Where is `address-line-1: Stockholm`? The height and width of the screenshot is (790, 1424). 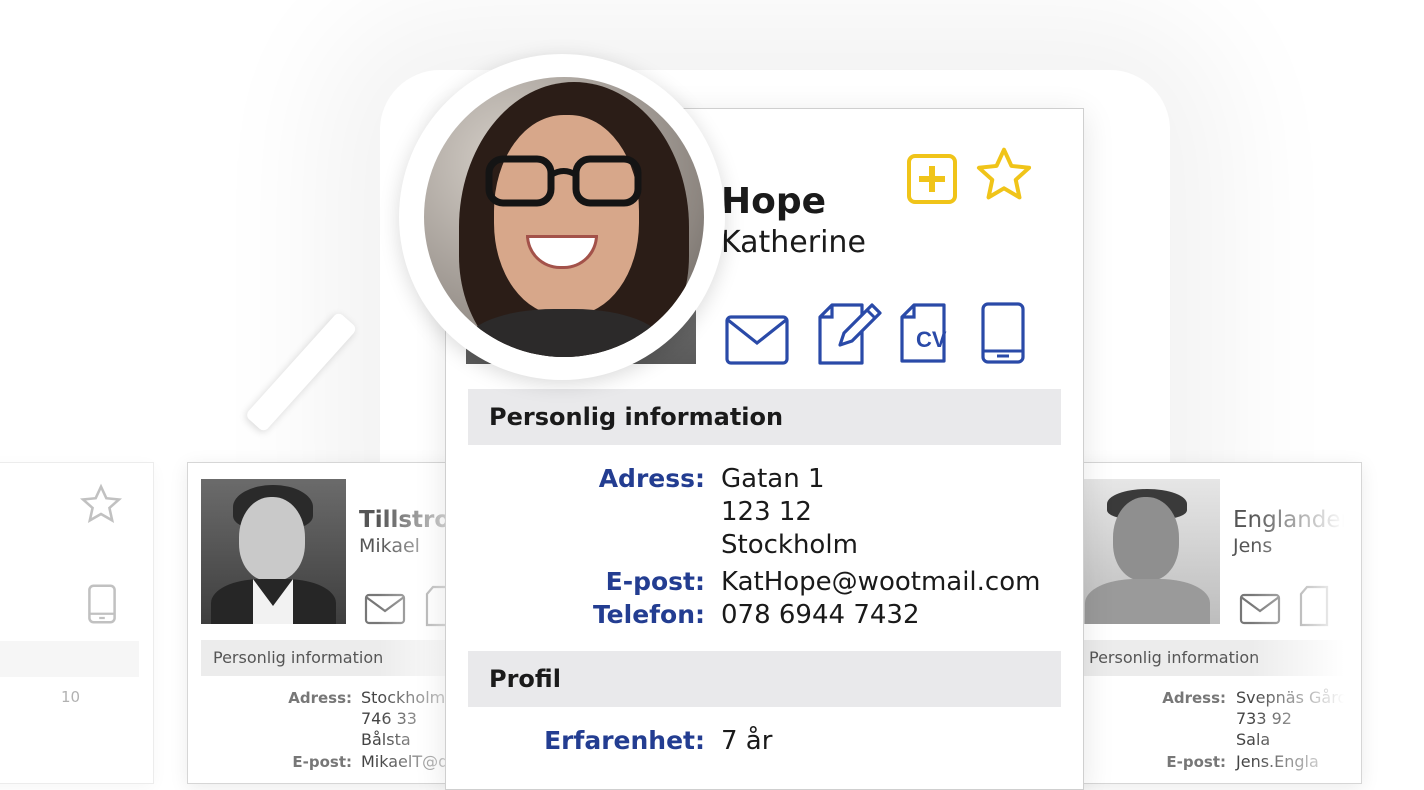 address-line-1: Stockholm is located at coordinates (403, 697).